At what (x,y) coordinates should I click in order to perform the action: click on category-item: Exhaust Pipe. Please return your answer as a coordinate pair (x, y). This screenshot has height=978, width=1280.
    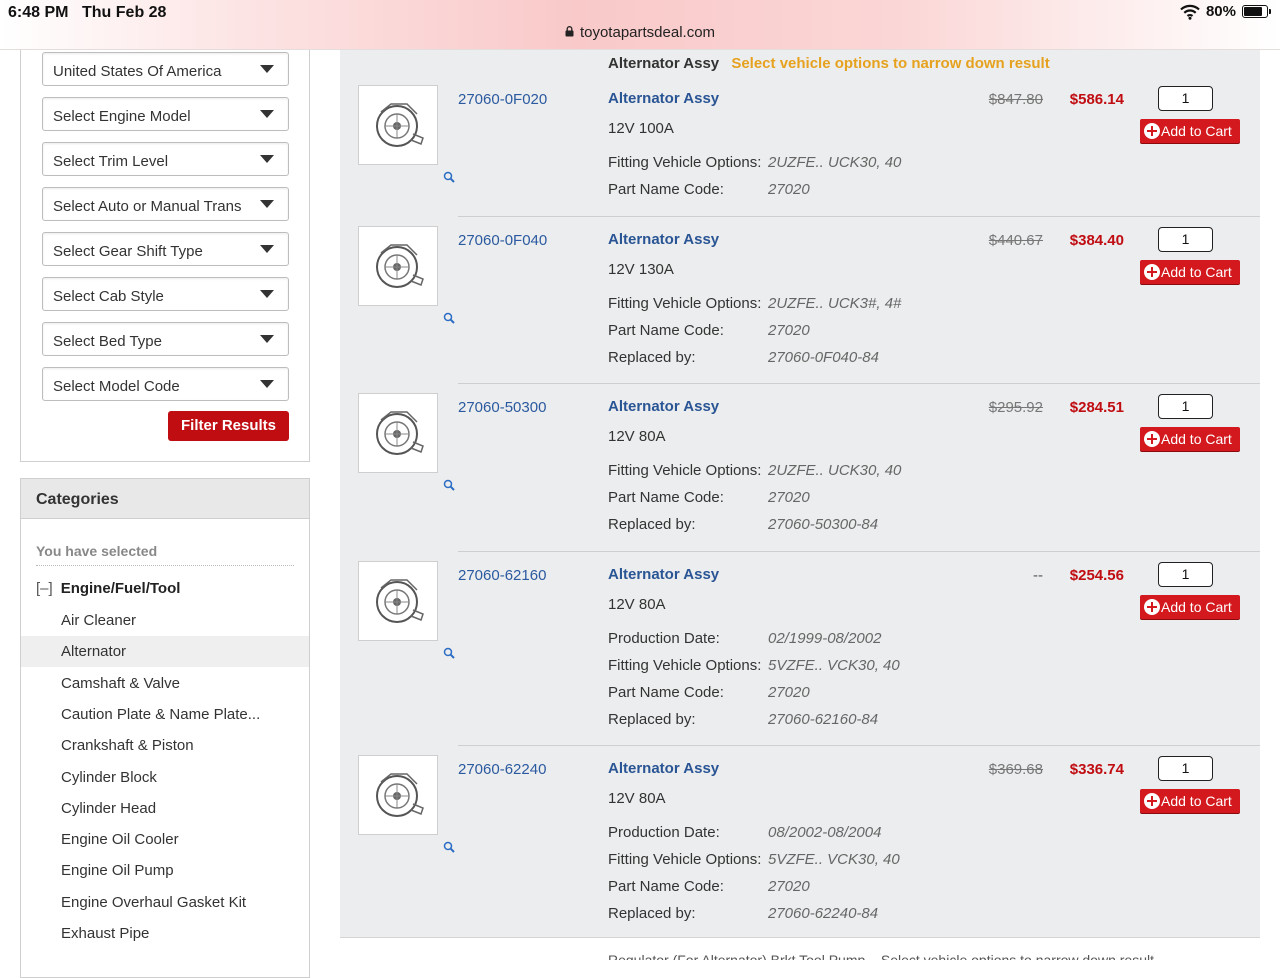
    Looking at the image, I should click on (165, 933).